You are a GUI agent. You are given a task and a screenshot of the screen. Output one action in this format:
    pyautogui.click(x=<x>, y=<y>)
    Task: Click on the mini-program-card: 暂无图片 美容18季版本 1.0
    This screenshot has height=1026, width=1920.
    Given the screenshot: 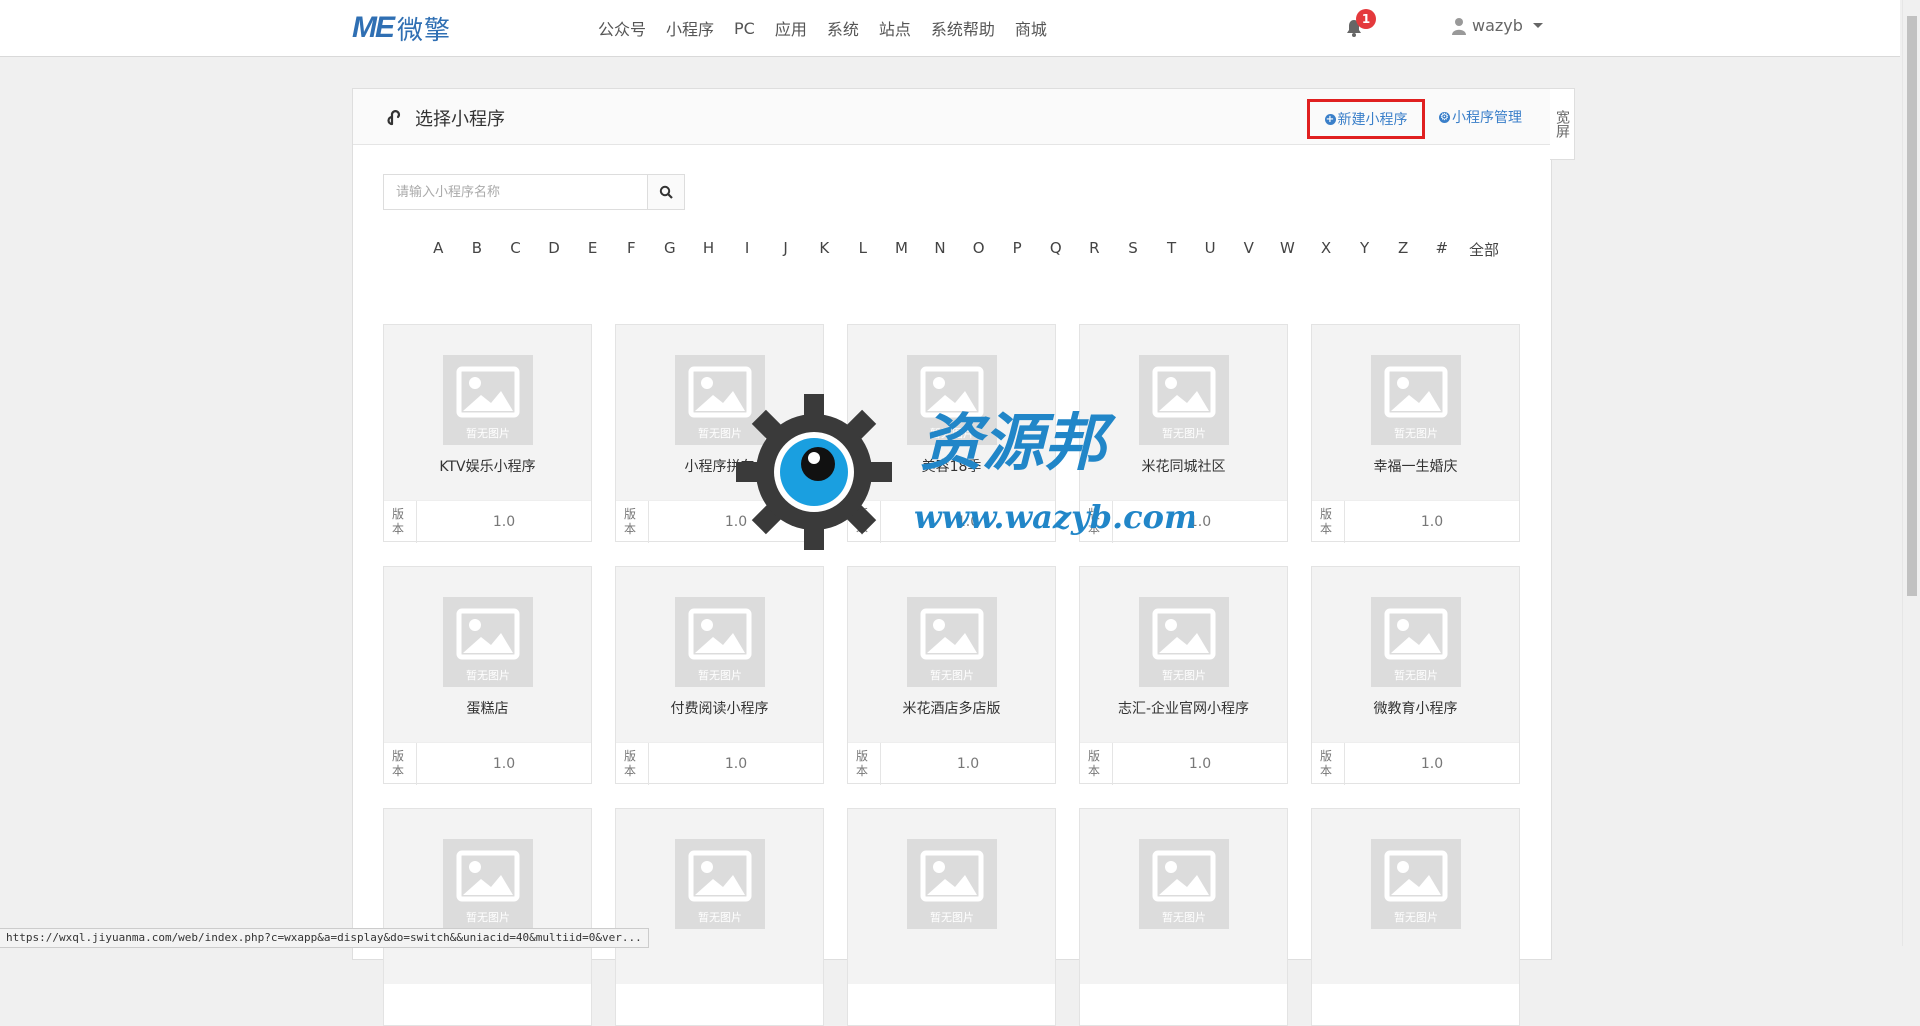 What is the action you would take?
    pyautogui.click(x=951, y=433)
    